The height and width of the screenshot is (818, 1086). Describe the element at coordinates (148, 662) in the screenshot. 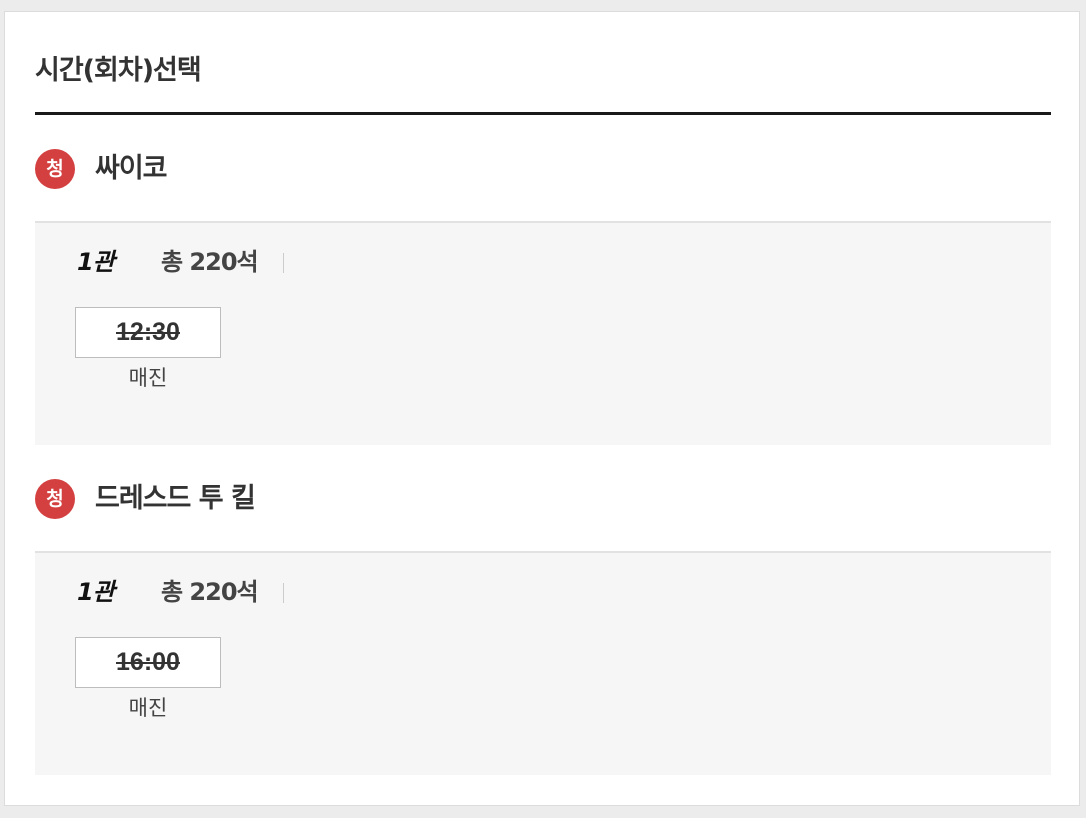

I see `showtime-button: 16:00` at that location.